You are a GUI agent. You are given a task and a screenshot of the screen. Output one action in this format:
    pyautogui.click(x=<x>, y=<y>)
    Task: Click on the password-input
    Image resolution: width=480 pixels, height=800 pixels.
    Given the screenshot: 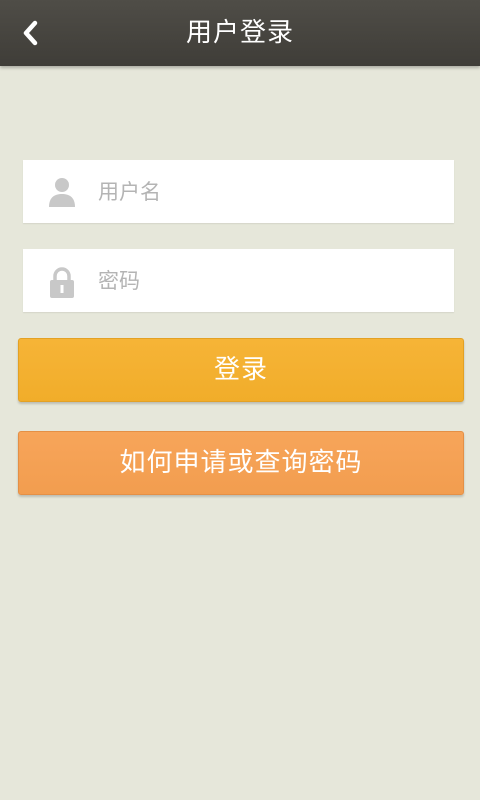 What is the action you would take?
    pyautogui.click(x=268, y=280)
    